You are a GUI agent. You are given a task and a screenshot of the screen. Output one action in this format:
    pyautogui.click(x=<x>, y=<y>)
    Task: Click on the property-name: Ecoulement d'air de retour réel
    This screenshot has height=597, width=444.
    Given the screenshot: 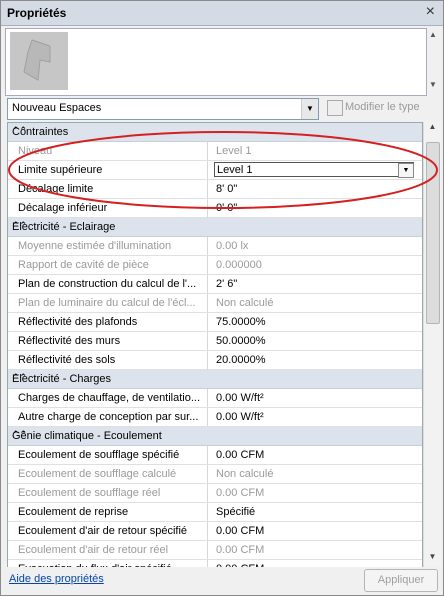 What is the action you would take?
    pyautogui.click(x=108, y=550)
    